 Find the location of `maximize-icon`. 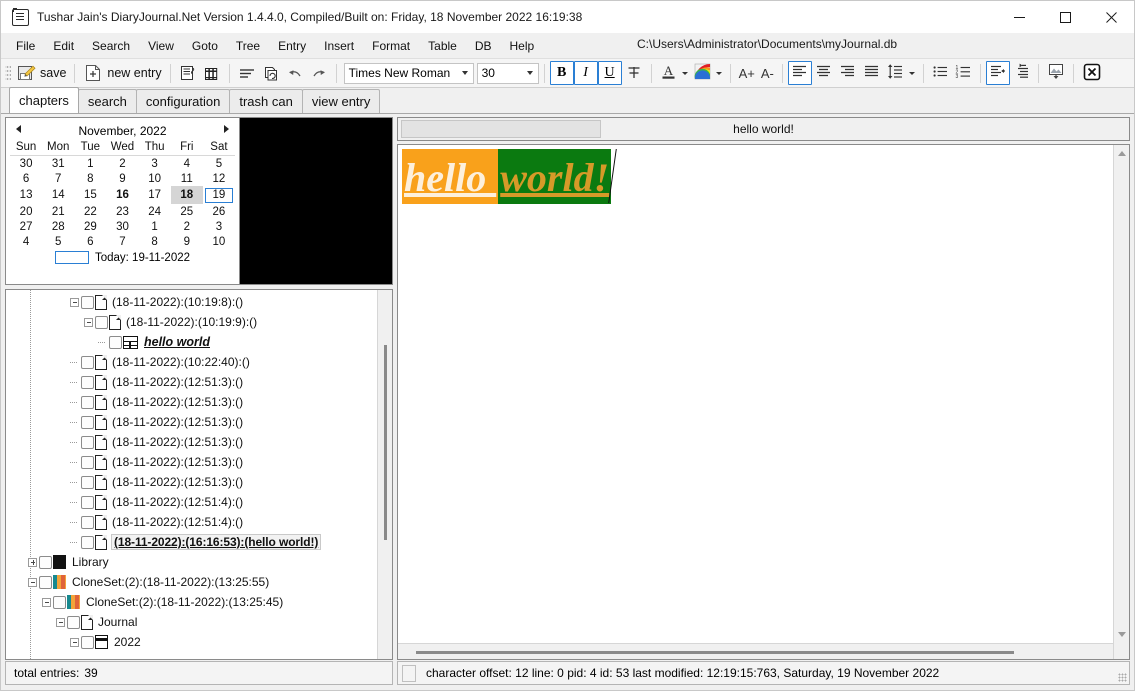

maximize-icon is located at coordinates (1065, 17).